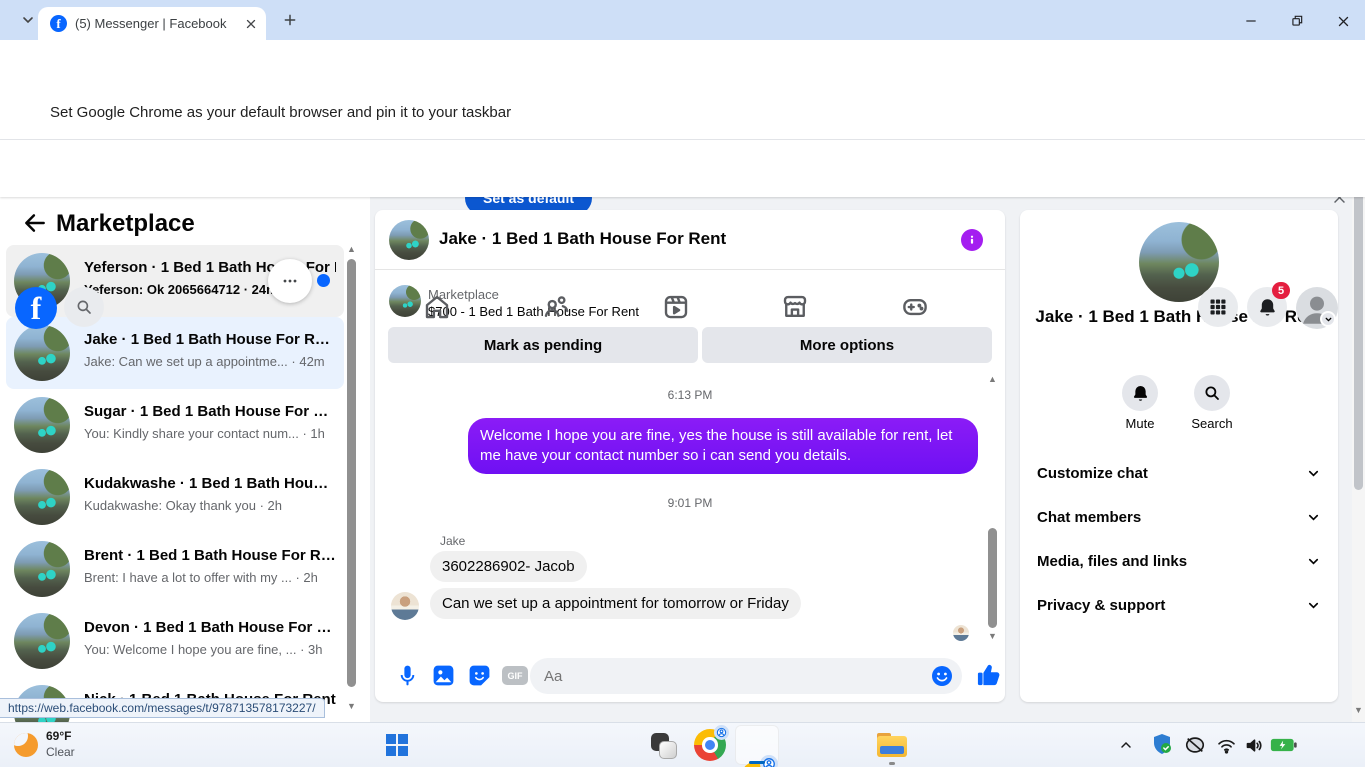  I want to click on section-label: Media, files and links, so click(1112, 561).